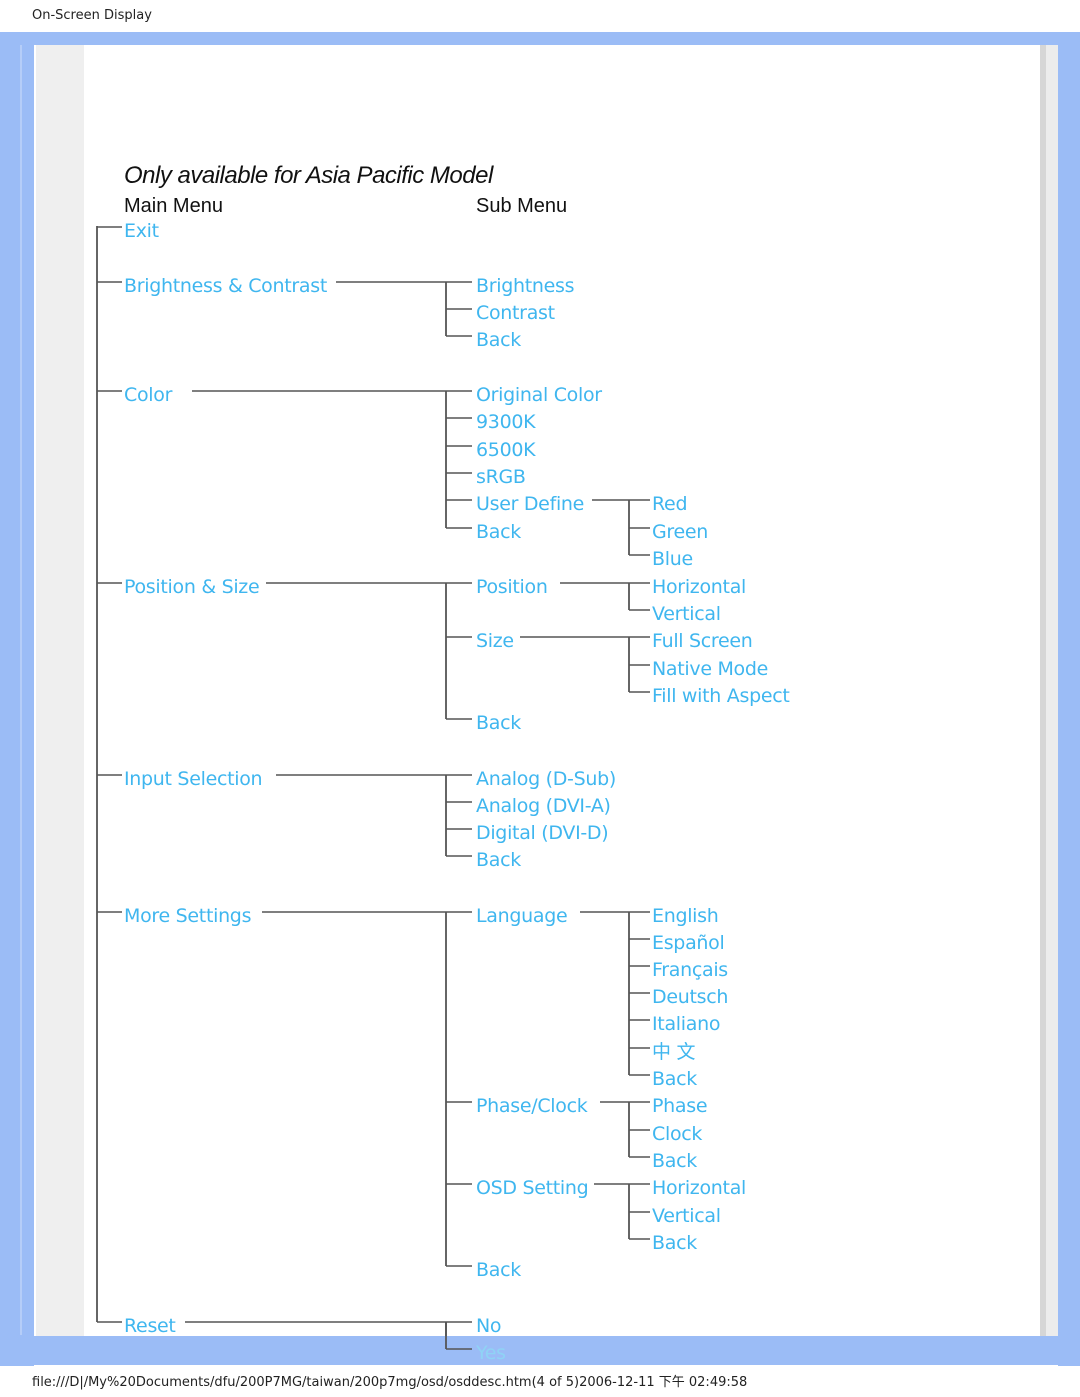 This screenshot has height=1397, width=1080. Describe the element at coordinates (187, 916) in the screenshot. I see `main-menu-item-more-settings: More Settings` at that location.